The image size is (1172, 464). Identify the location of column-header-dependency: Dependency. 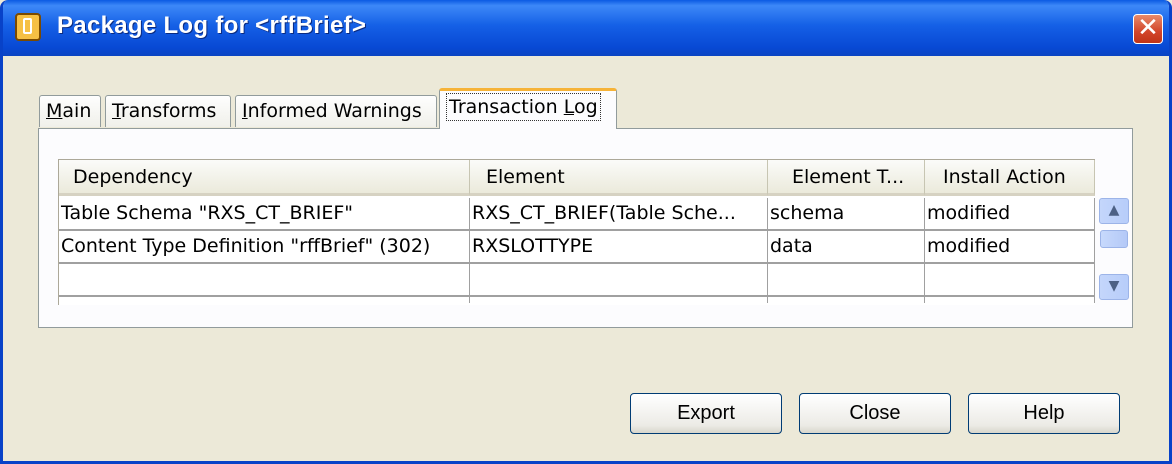
(264, 178).